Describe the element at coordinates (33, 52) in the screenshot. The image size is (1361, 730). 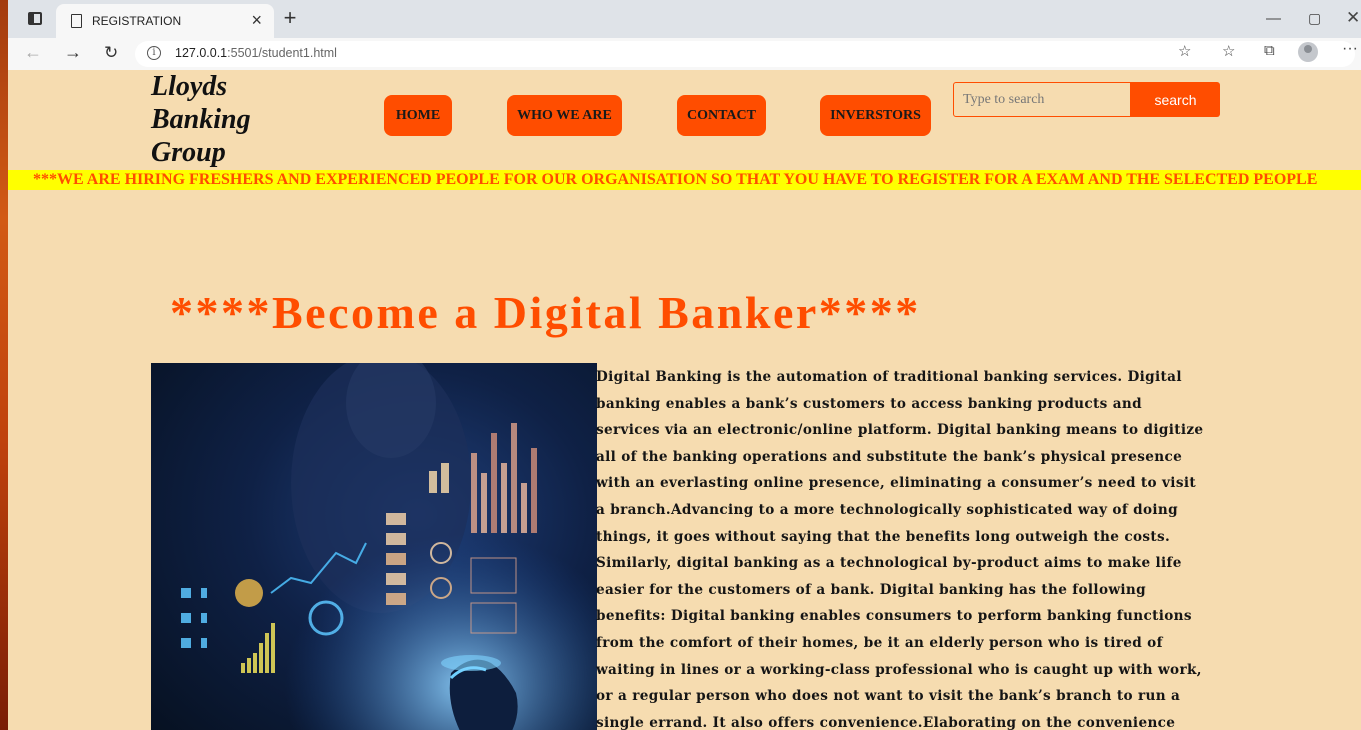
I see `back-icon: ←` at that location.